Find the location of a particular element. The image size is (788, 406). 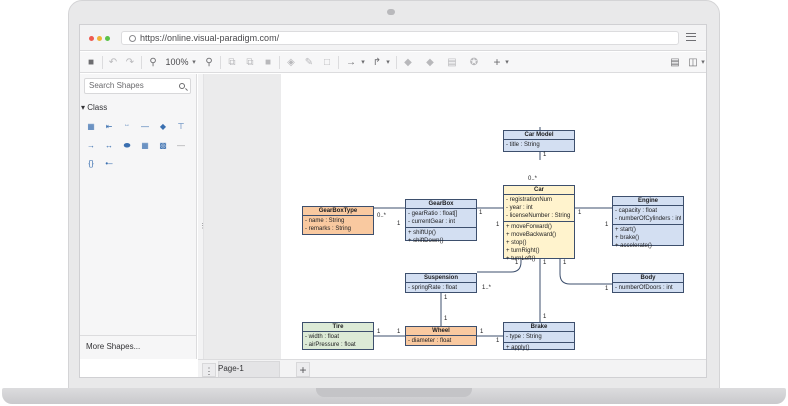

shadow-icon: □ is located at coordinates (327, 62).